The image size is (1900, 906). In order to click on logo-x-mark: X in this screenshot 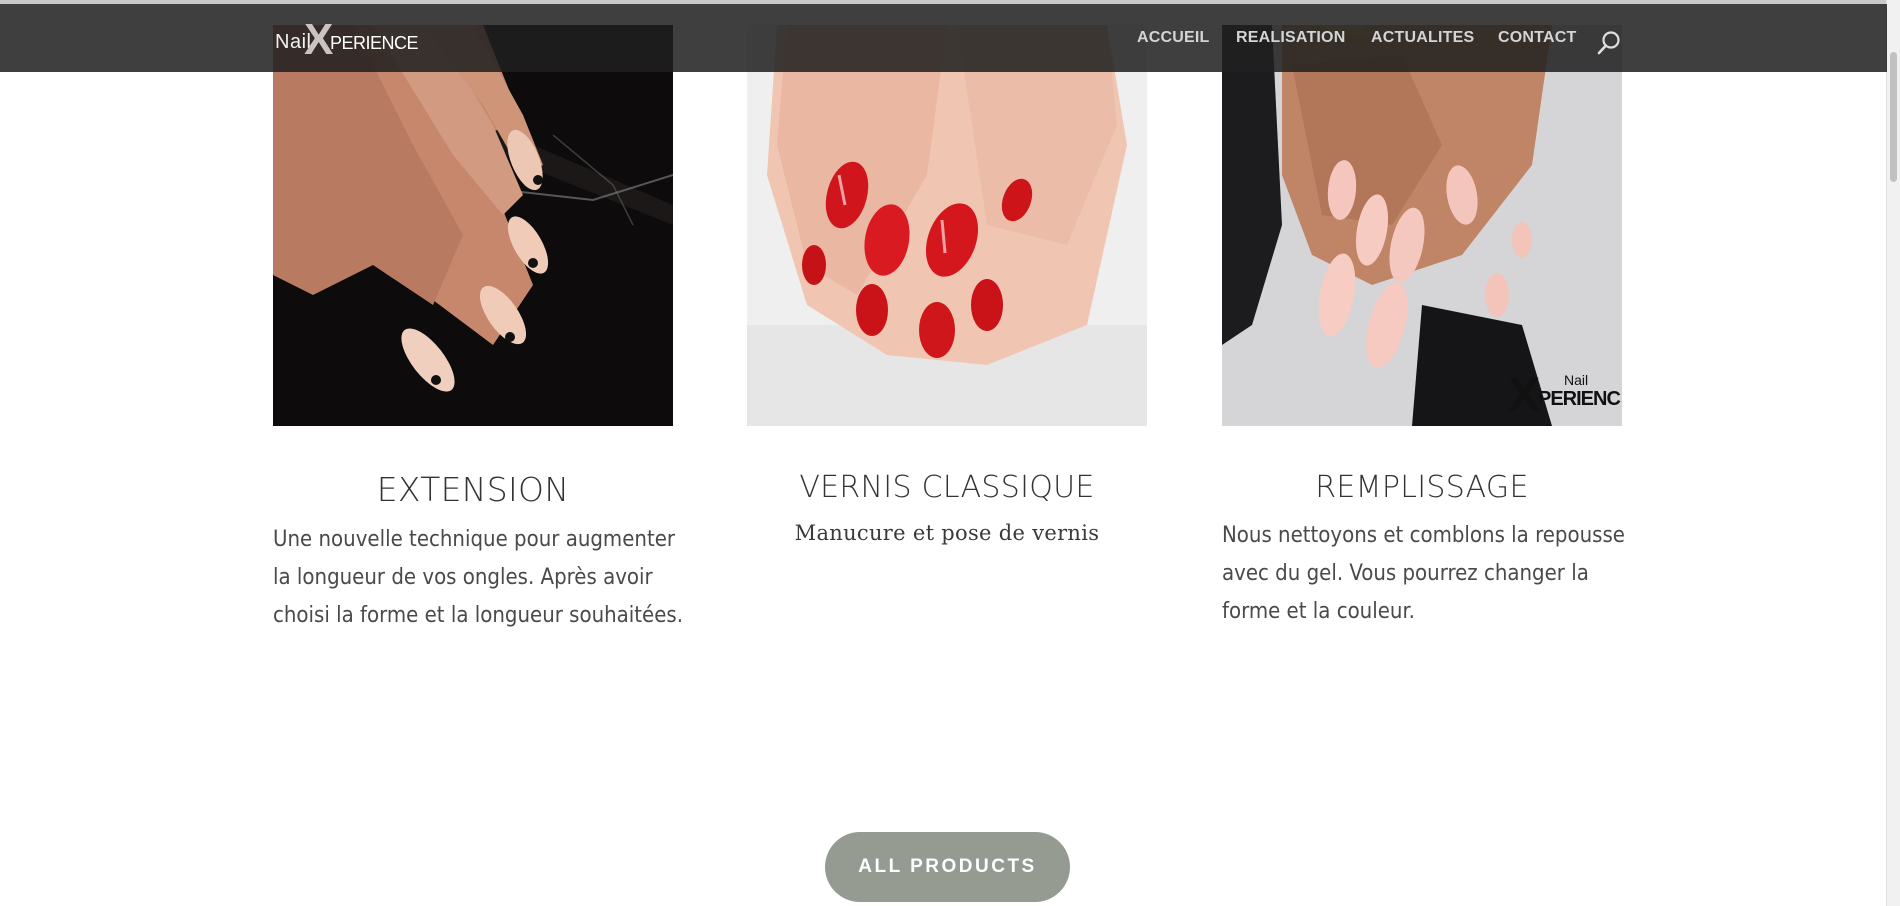, I will do `click(319, 39)`.